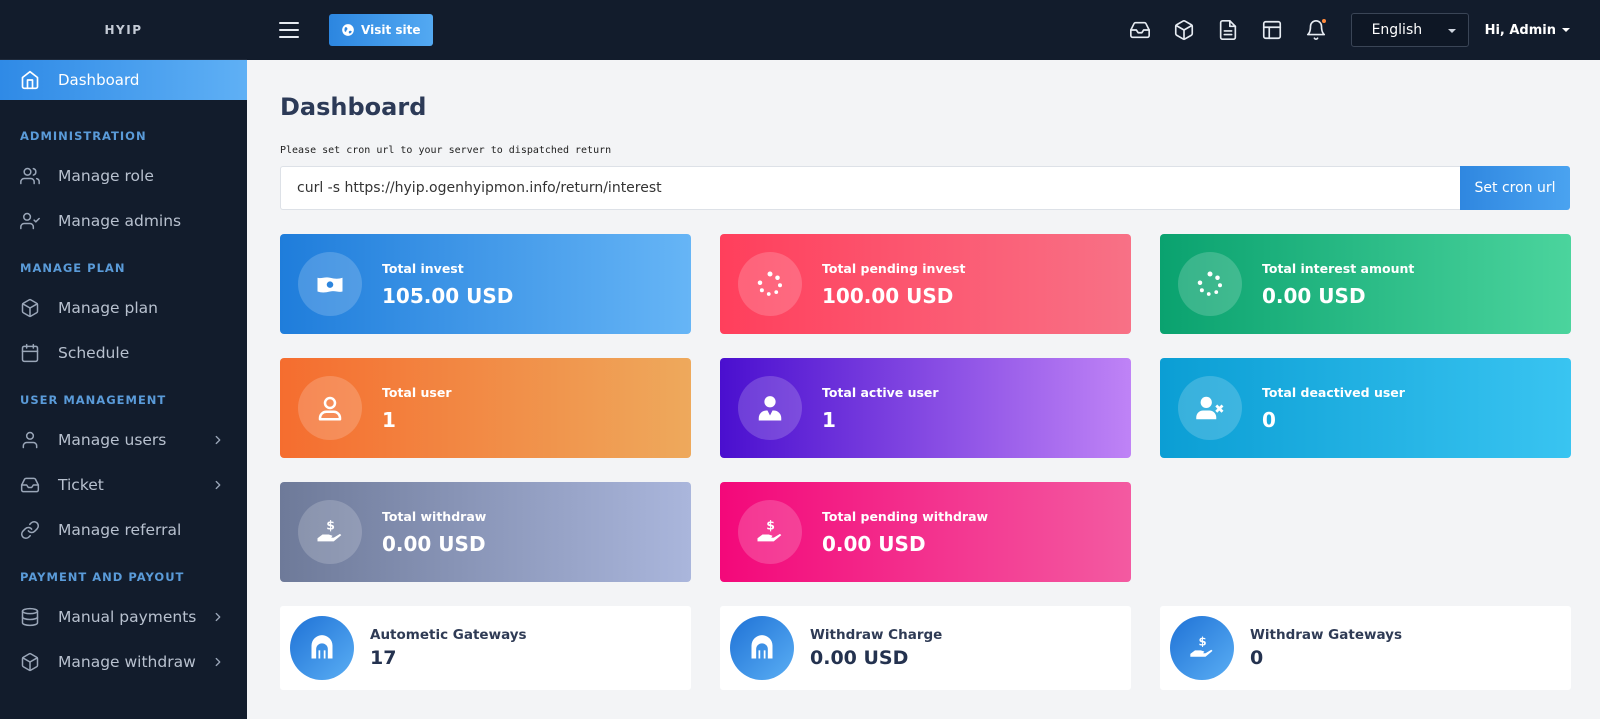 The width and height of the screenshot is (1600, 719). Describe the element at coordinates (1365, 648) in the screenshot. I see `stat-card-withdraw-gateways: $ Withdraw Gateways 0` at that location.